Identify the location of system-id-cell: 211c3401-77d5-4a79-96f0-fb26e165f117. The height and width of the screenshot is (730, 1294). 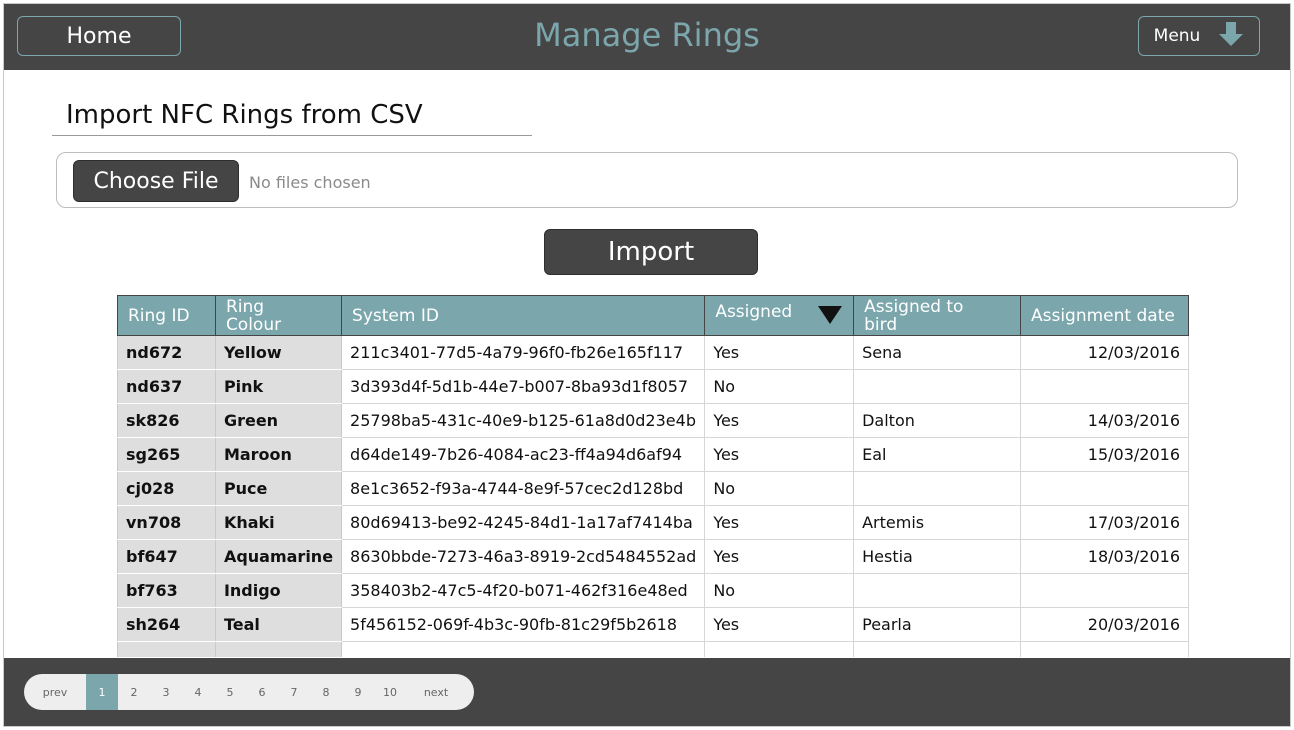
(523, 352).